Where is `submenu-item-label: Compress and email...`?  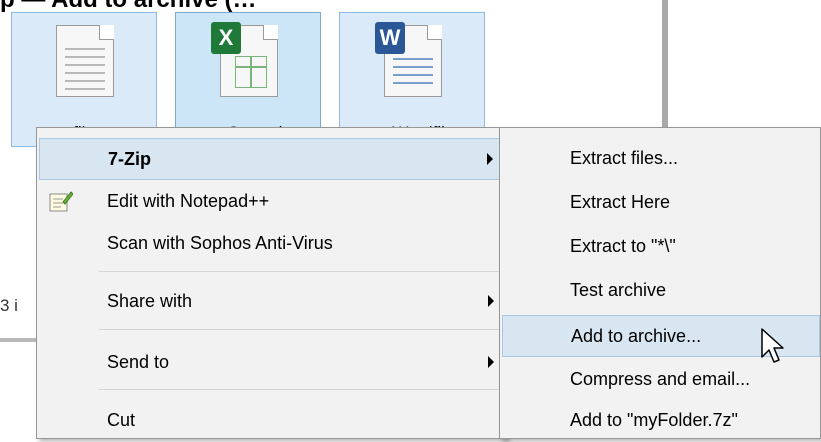 submenu-item-label: Compress and email... is located at coordinates (660, 379).